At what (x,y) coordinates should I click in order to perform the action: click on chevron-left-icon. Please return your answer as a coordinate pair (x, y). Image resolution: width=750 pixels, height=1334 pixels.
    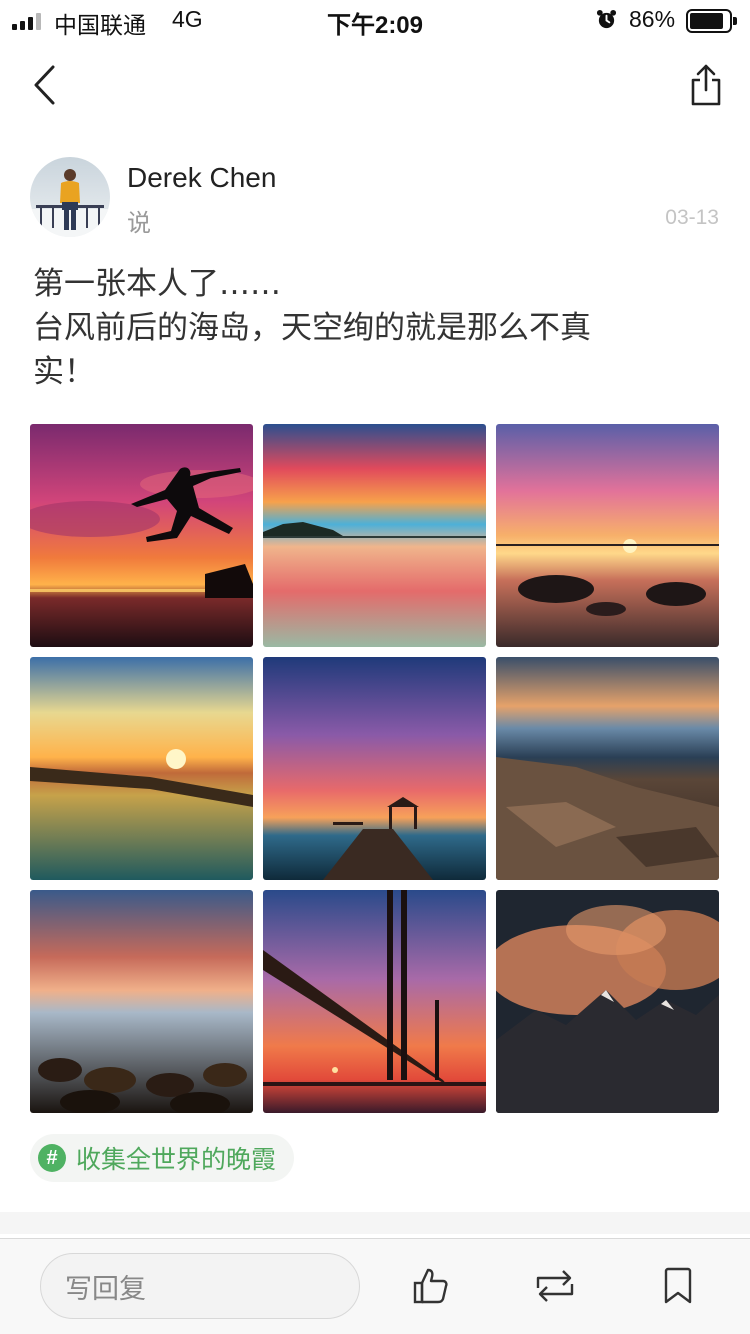
    Looking at the image, I should click on (44, 85).